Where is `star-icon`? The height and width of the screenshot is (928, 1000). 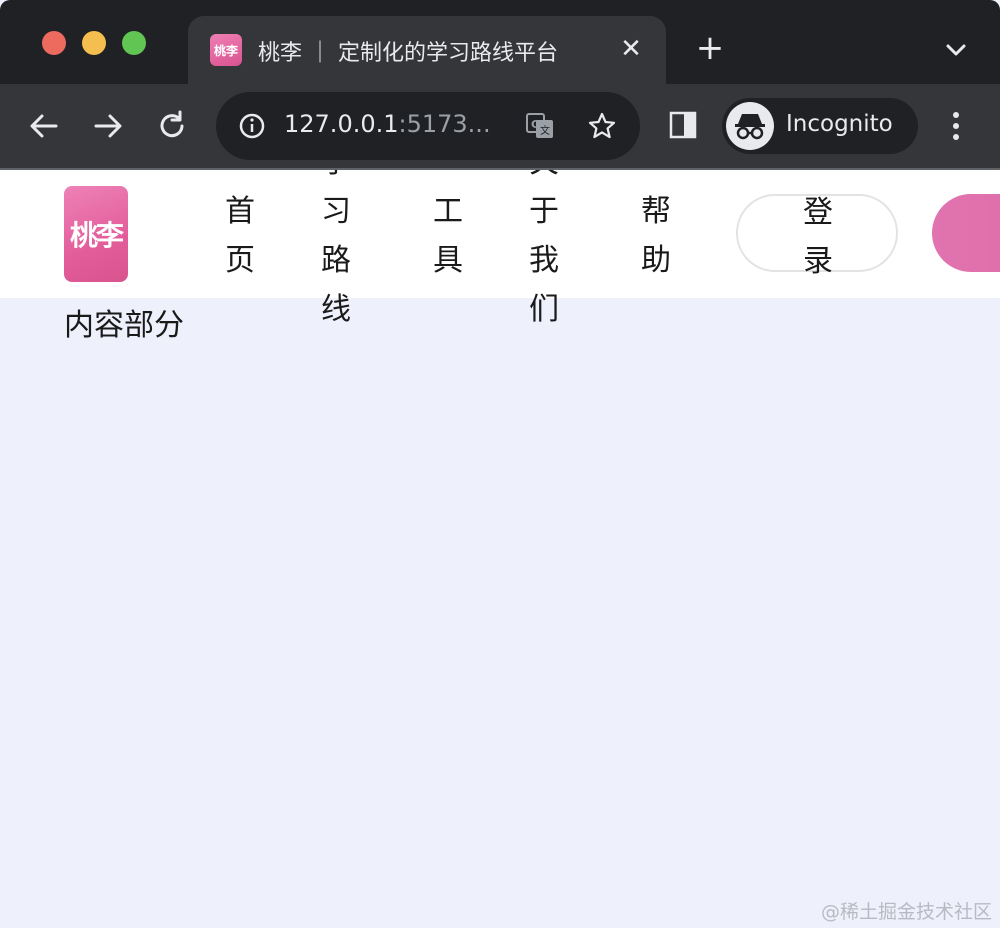 star-icon is located at coordinates (602, 126).